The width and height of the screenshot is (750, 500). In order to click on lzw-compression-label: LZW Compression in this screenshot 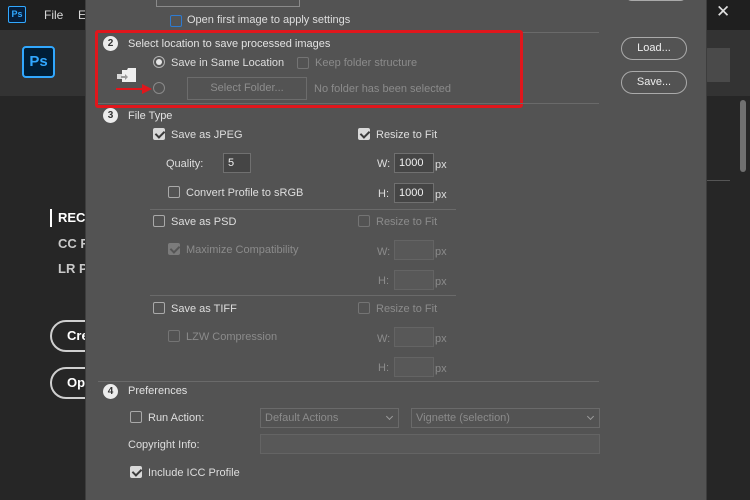, I will do `click(232, 337)`.